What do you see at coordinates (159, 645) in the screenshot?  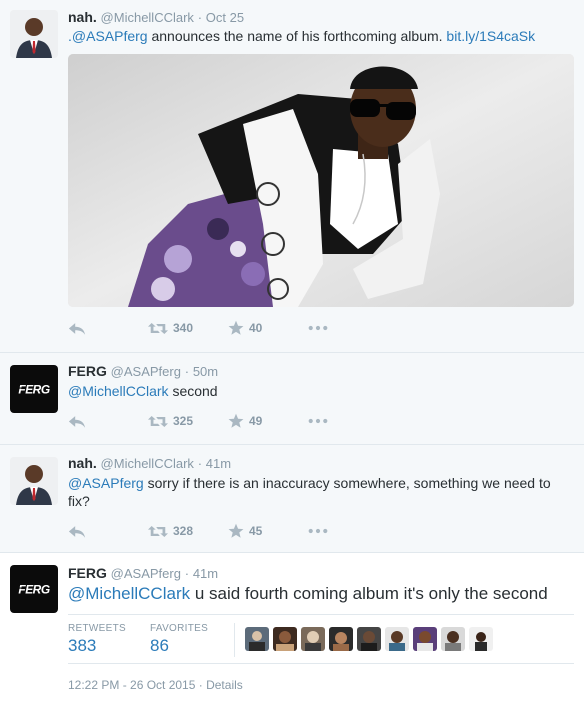 I see `favorites-value: 86` at bounding box center [159, 645].